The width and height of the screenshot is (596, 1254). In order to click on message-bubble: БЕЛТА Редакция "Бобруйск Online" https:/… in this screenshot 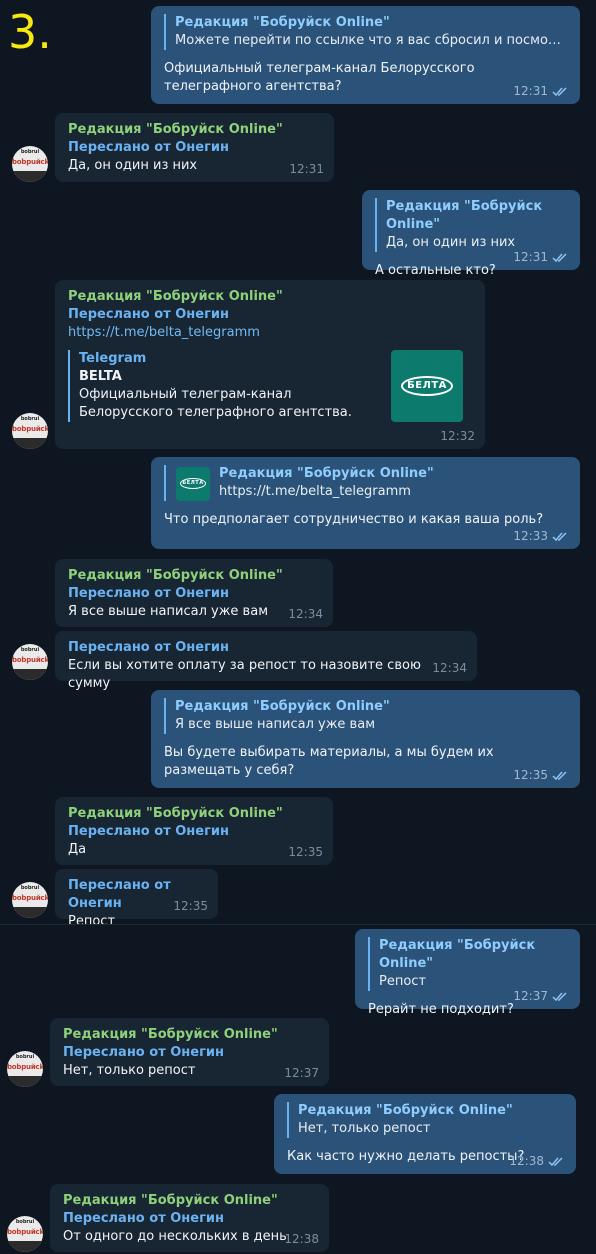, I will do `click(365, 503)`.